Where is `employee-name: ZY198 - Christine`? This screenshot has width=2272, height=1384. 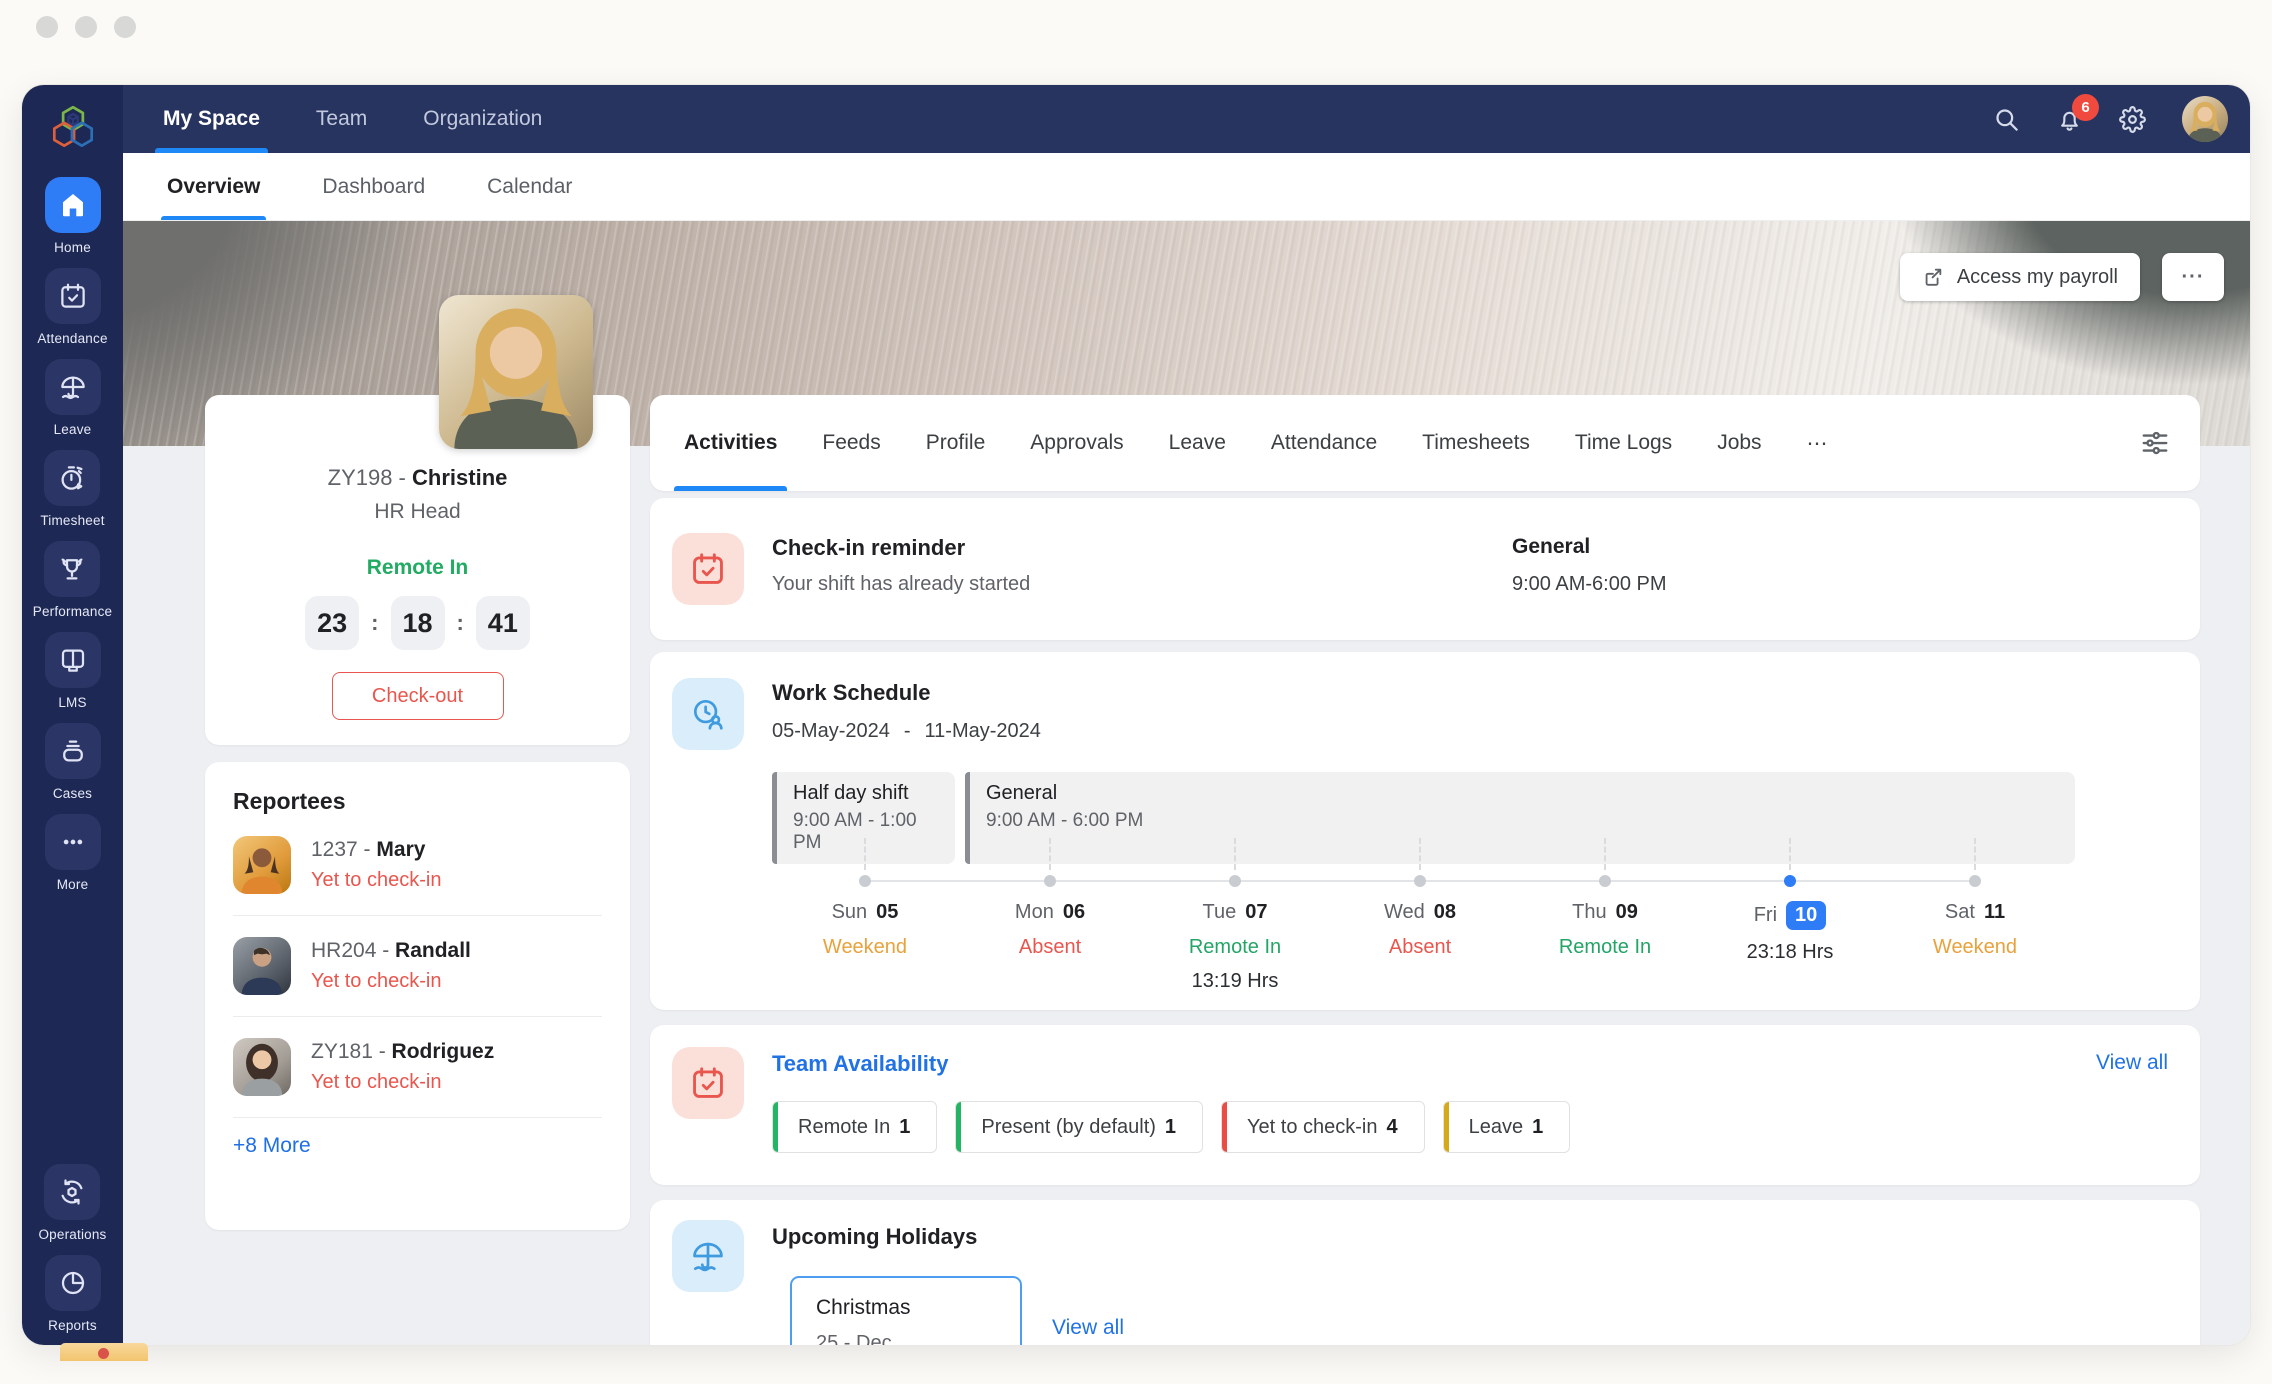 employee-name: ZY198 - Christine is located at coordinates (417, 478).